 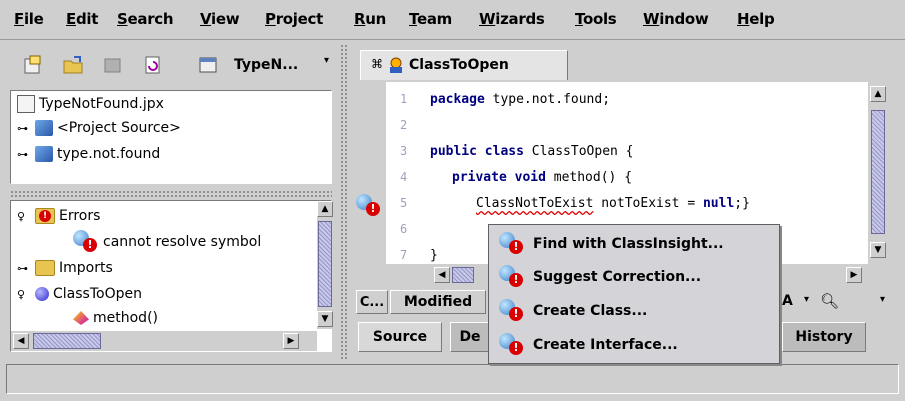 What do you see at coordinates (29, 19) in the screenshot?
I see `menu-file: File` at bounding box center [29, 19].